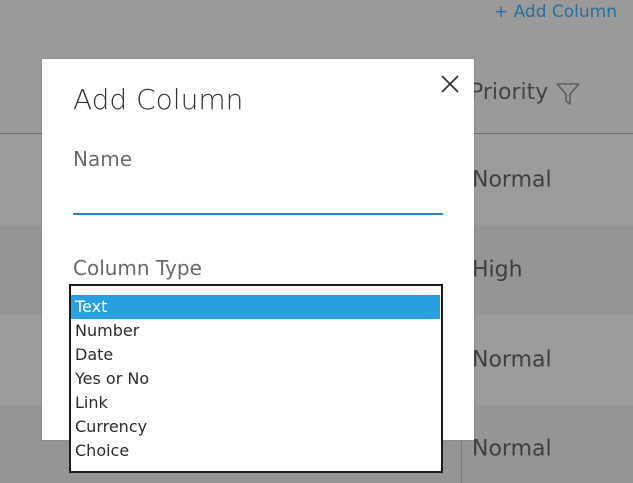  What do you see at coordinates (256, 355) in the screenshot?
I see `option-date: Date` at bounding box center [256, 355].